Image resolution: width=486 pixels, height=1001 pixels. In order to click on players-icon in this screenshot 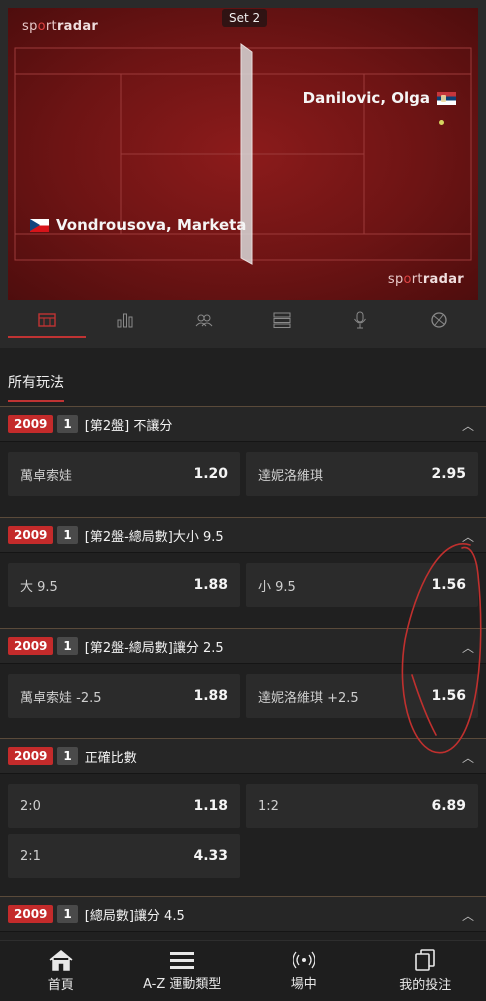, I will do `click(204, 320)`.